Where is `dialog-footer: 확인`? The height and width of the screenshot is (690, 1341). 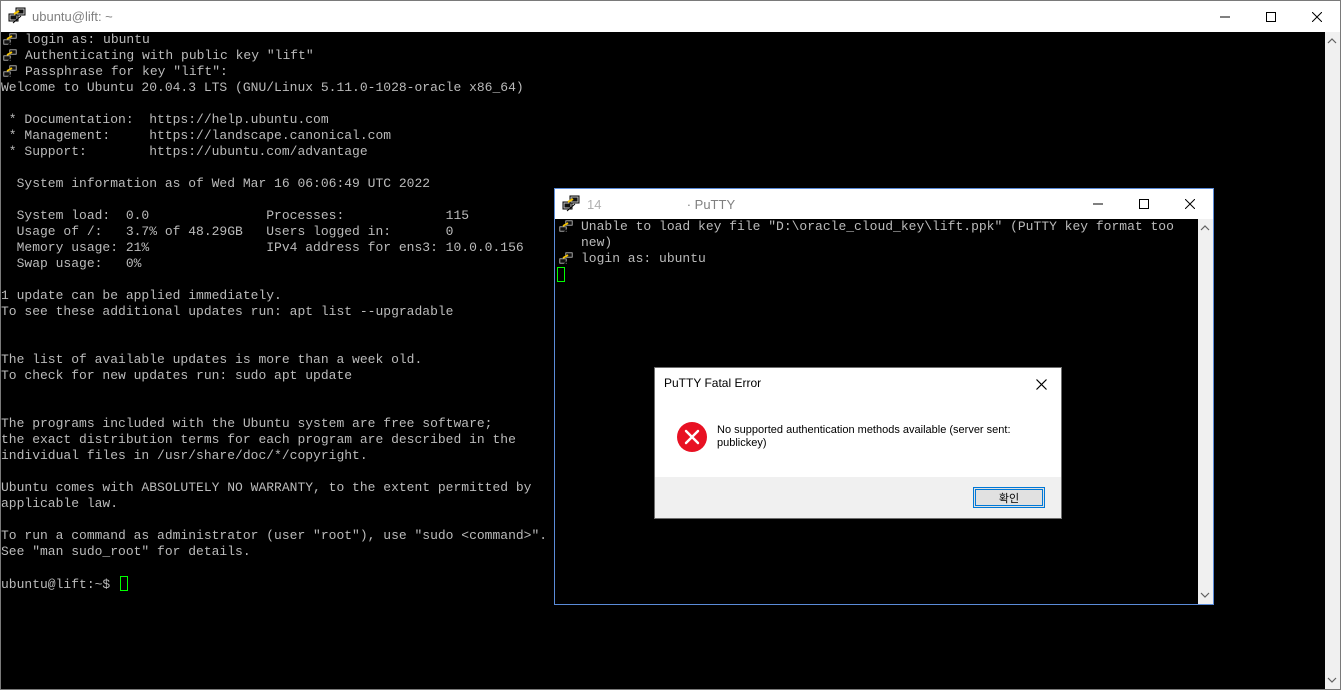 dialog-footer: 확인 is located at coordinates (858, 497).